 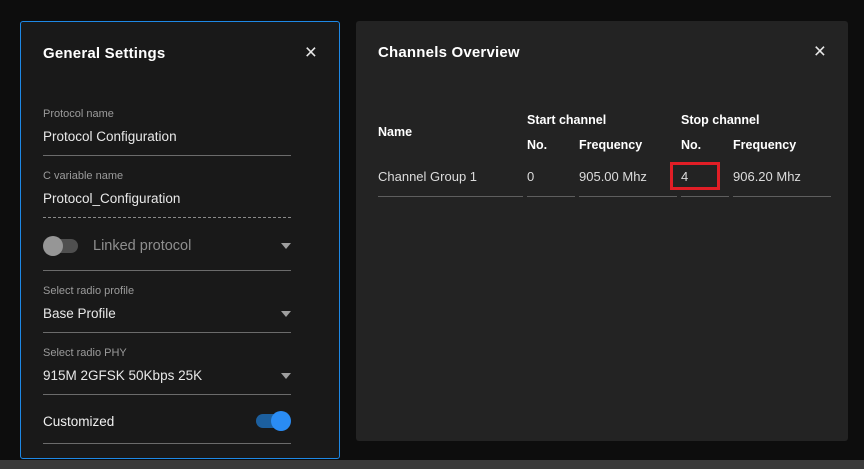 What do you see at coordinates (628, 177) in the screenshot?
I see `table-row-start-frequency: 905.00 Mhz` at bounding box center [628, 177].